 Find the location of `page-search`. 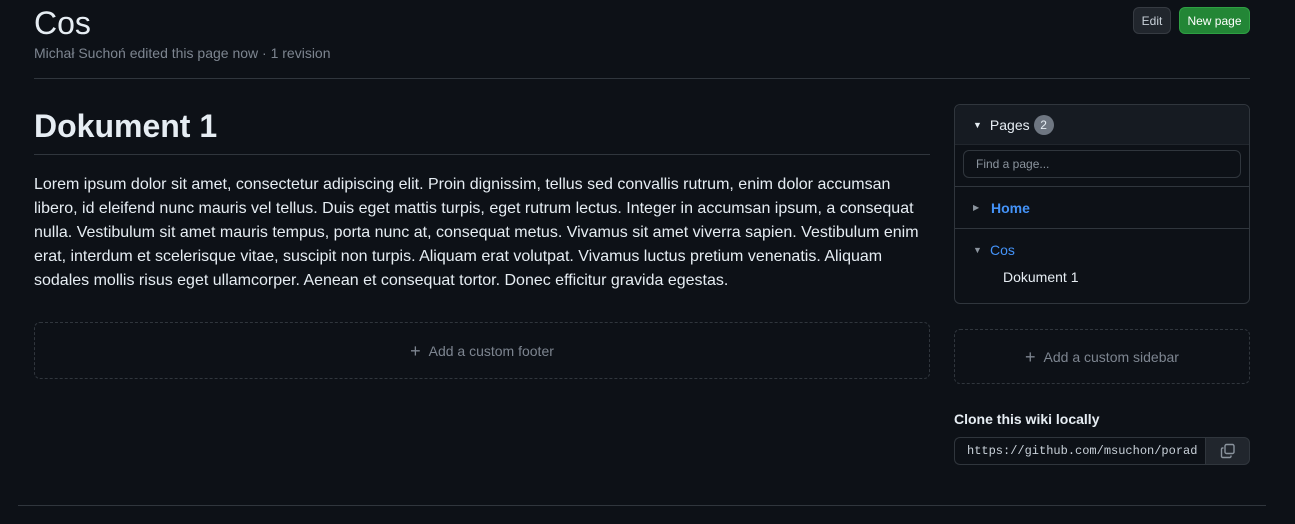

page-search is located at coordinates (1102, 166).